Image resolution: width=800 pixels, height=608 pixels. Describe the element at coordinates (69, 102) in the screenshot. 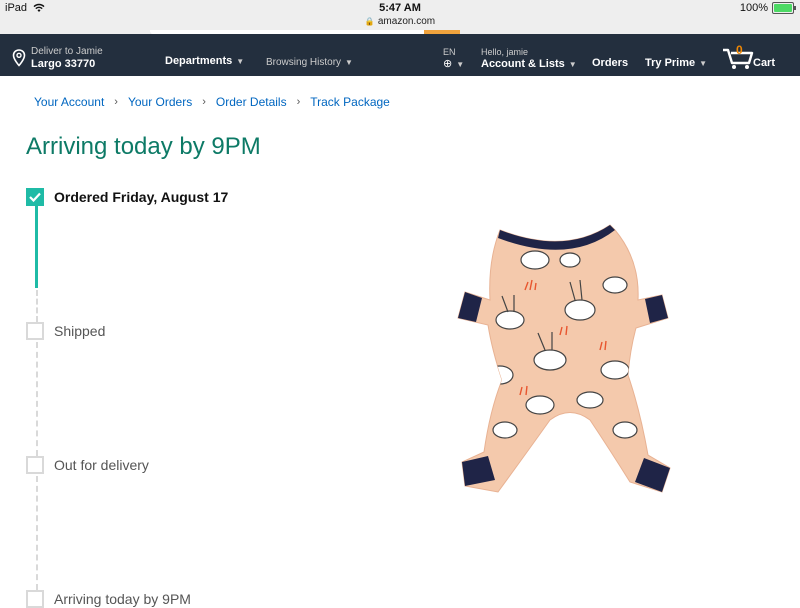

I see `breadcrumb-your-account: Your Account` at that location.